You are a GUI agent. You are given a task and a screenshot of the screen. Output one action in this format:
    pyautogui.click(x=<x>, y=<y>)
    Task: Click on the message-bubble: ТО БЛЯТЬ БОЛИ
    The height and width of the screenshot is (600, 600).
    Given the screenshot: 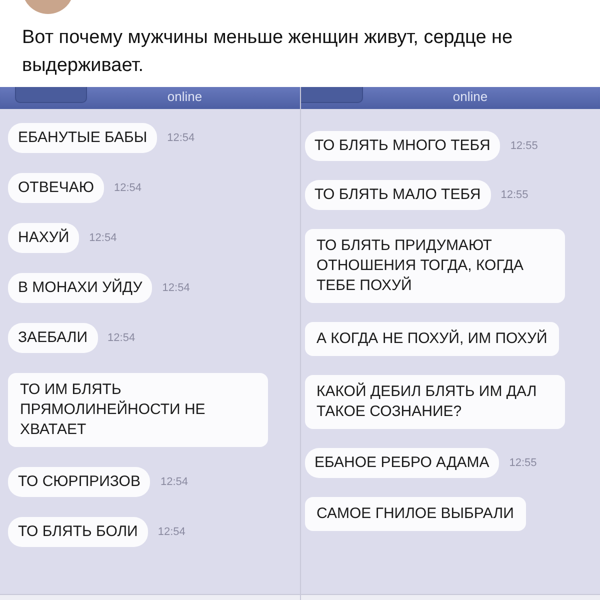 What is the action you would take?
    pyautogui.click(x=78, y=532)
    